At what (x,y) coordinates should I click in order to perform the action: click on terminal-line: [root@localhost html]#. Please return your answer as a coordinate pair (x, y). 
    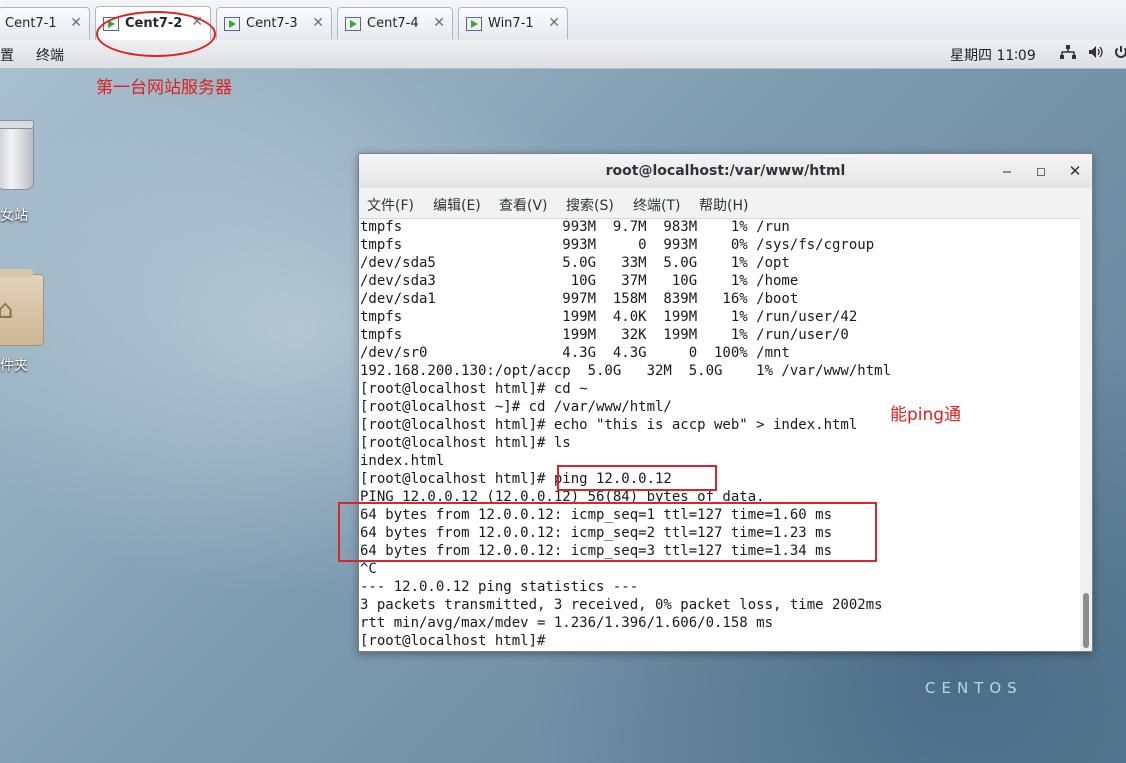
    Looking at the image, I should click on (457, 641).